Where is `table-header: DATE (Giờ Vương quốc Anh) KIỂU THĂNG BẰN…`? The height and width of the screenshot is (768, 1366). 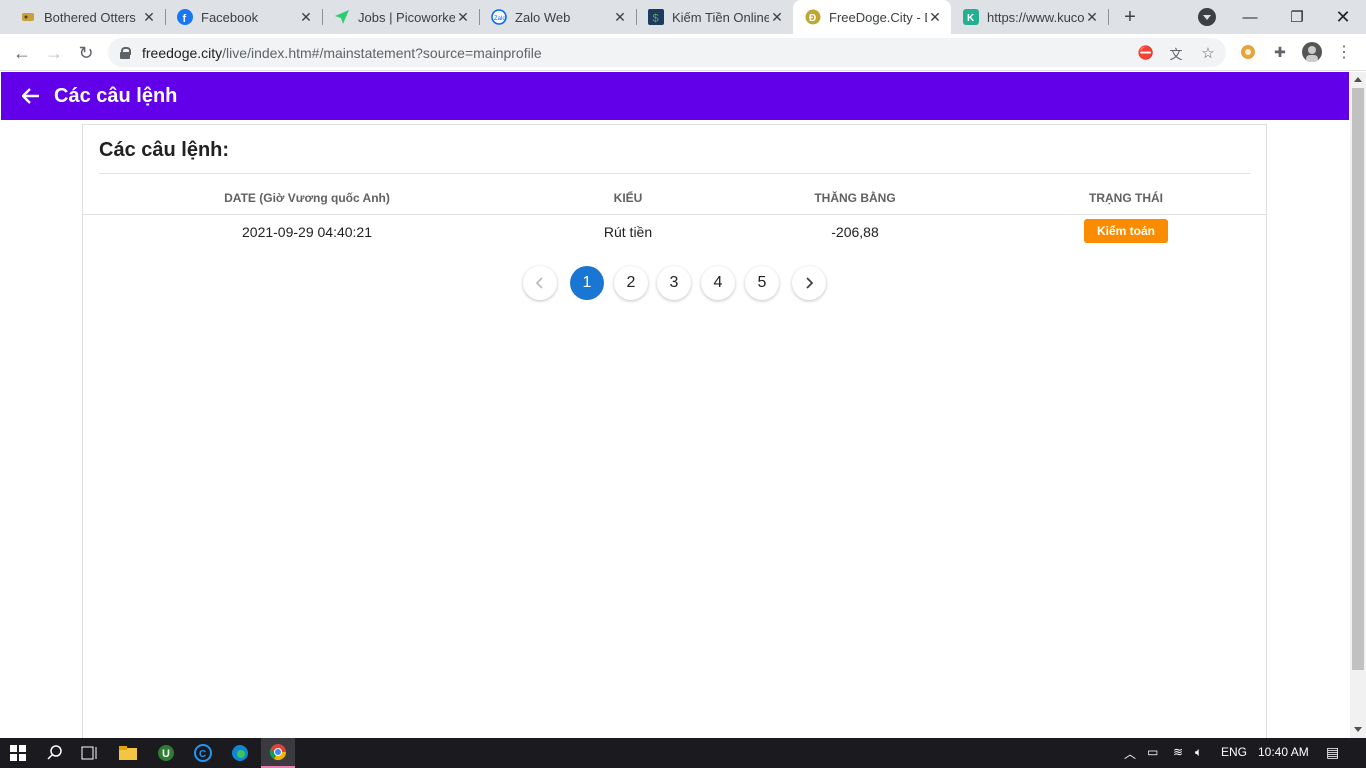 table-header: DATE (Giờ Vương quốc Anh) KIỂU THĂNG BẰN… is located at coordinates (674, 199).